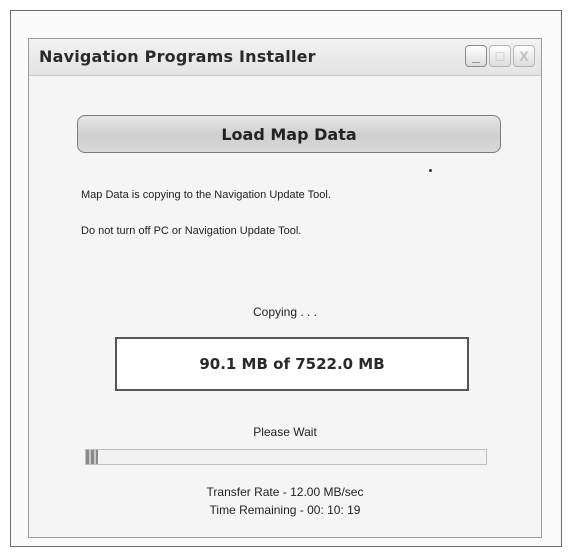  I want to click on load-map-data-button: Load Map Data, so click(289, 134).